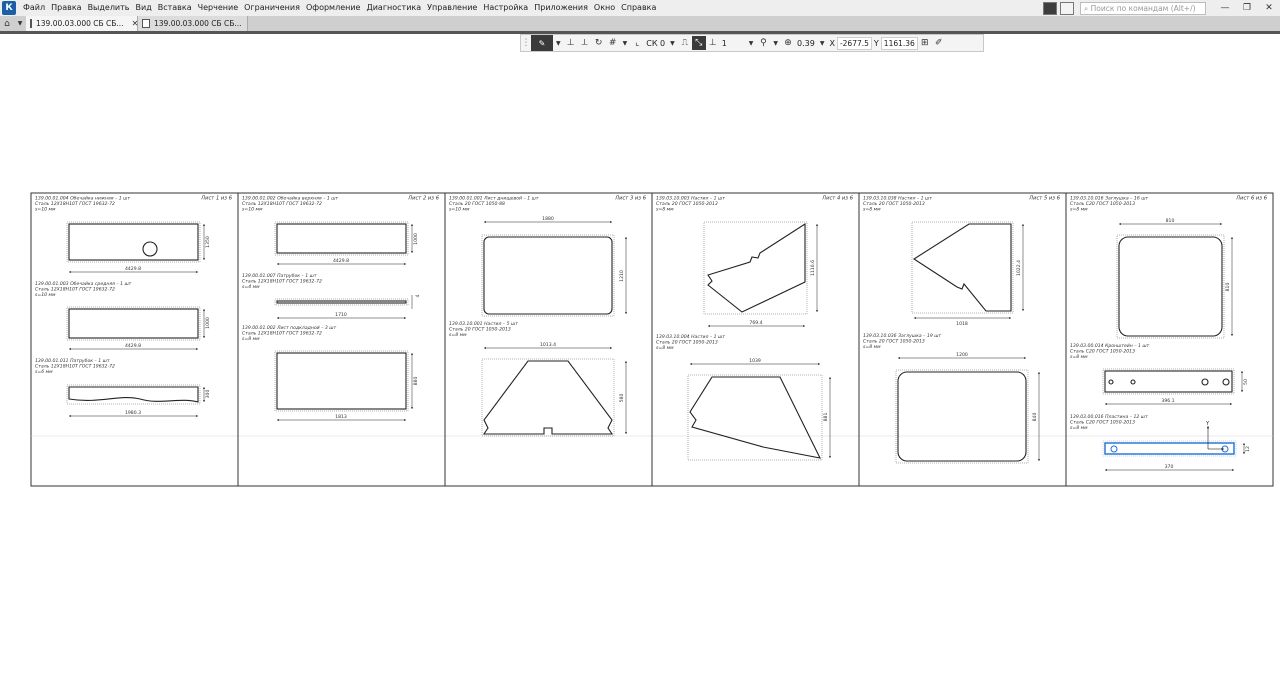 This screenshot has height=688, width=1280. I want to click on dimension-text: 1210, so click(622, 276).